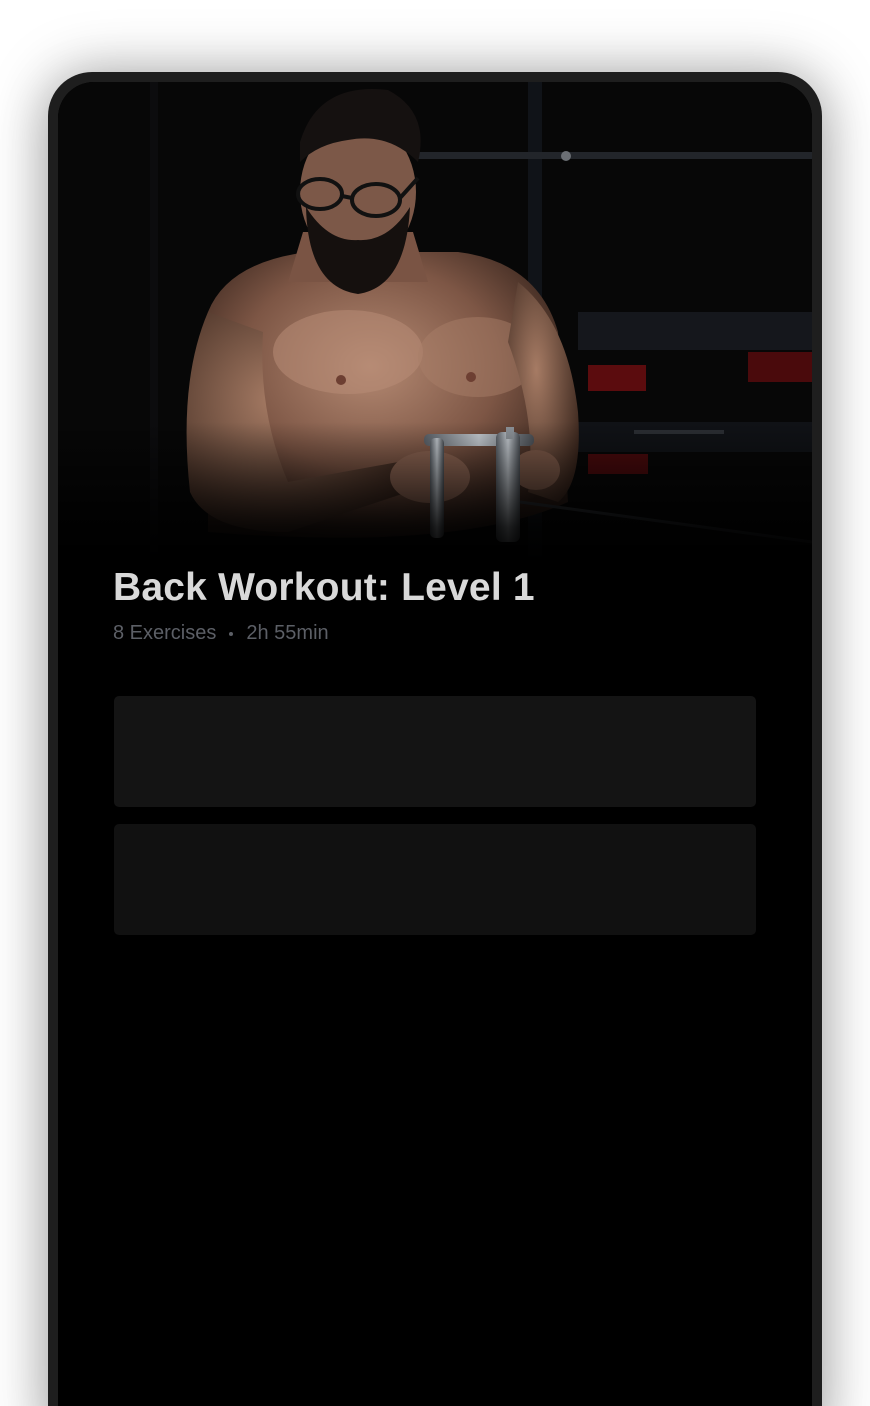 Image resolution: width=870 pixels, height=1406 pixels. I want to click on workout-duration: 2h 55min, so click(287, 633).